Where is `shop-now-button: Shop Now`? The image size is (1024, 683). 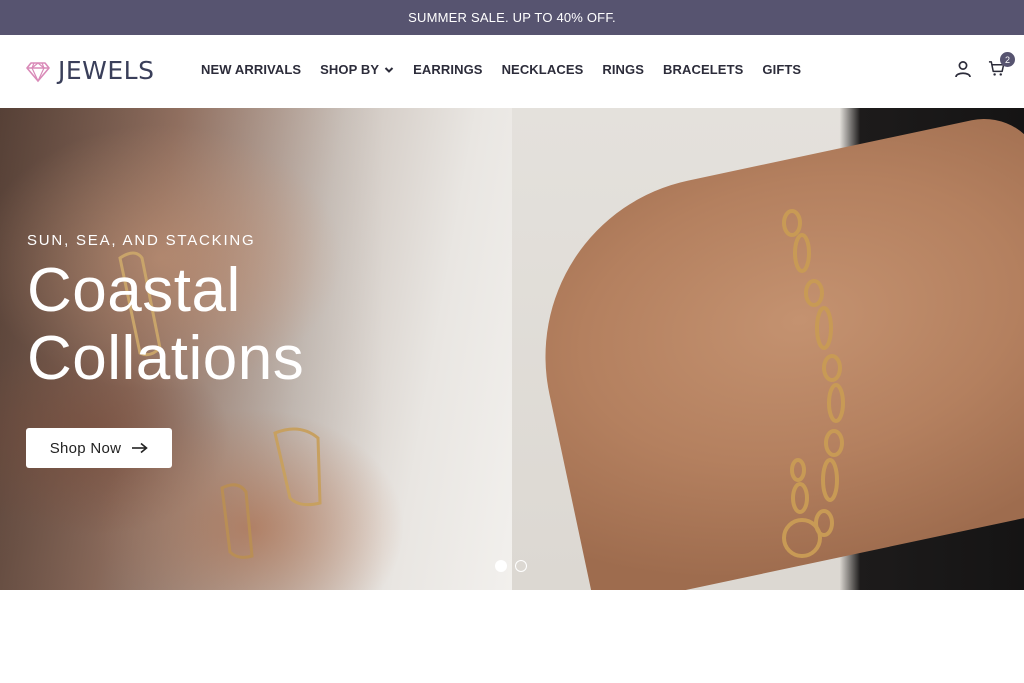 shop-now-button: Shop Now is located at coordinates (99, 448).